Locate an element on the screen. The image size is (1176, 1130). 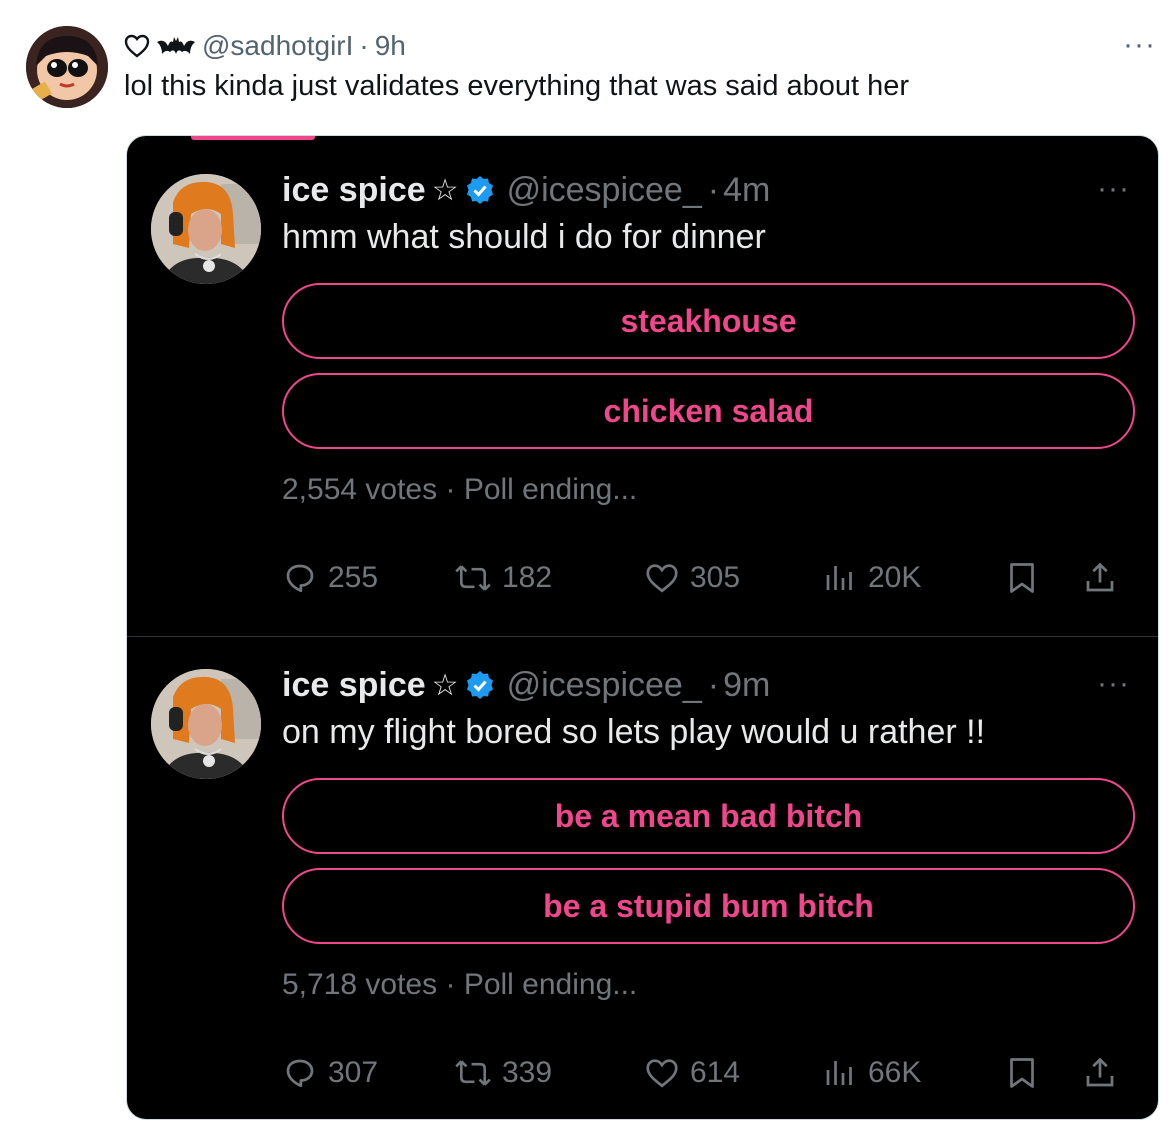
tweet-text: hmm what should i do for dinner is located at coordinates (524, 237).